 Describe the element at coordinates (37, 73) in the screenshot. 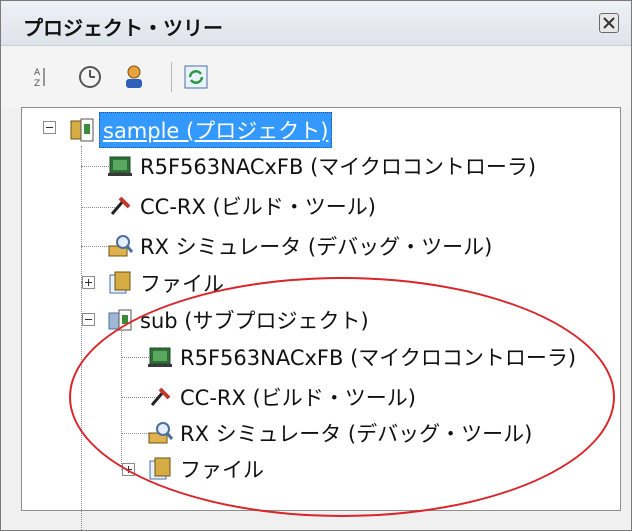

I see `svg-text: A` at that location.